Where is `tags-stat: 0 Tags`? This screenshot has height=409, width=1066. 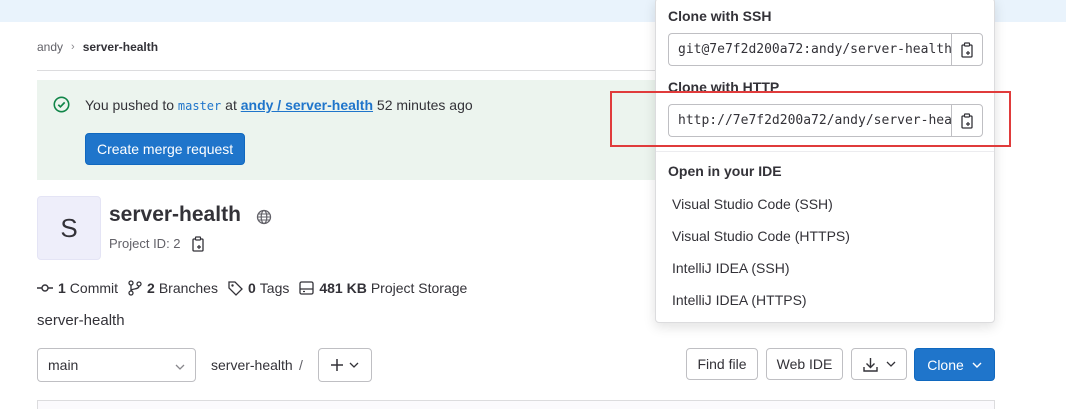
tags-stat: 0 Tags is located at coordinates (258, 288).